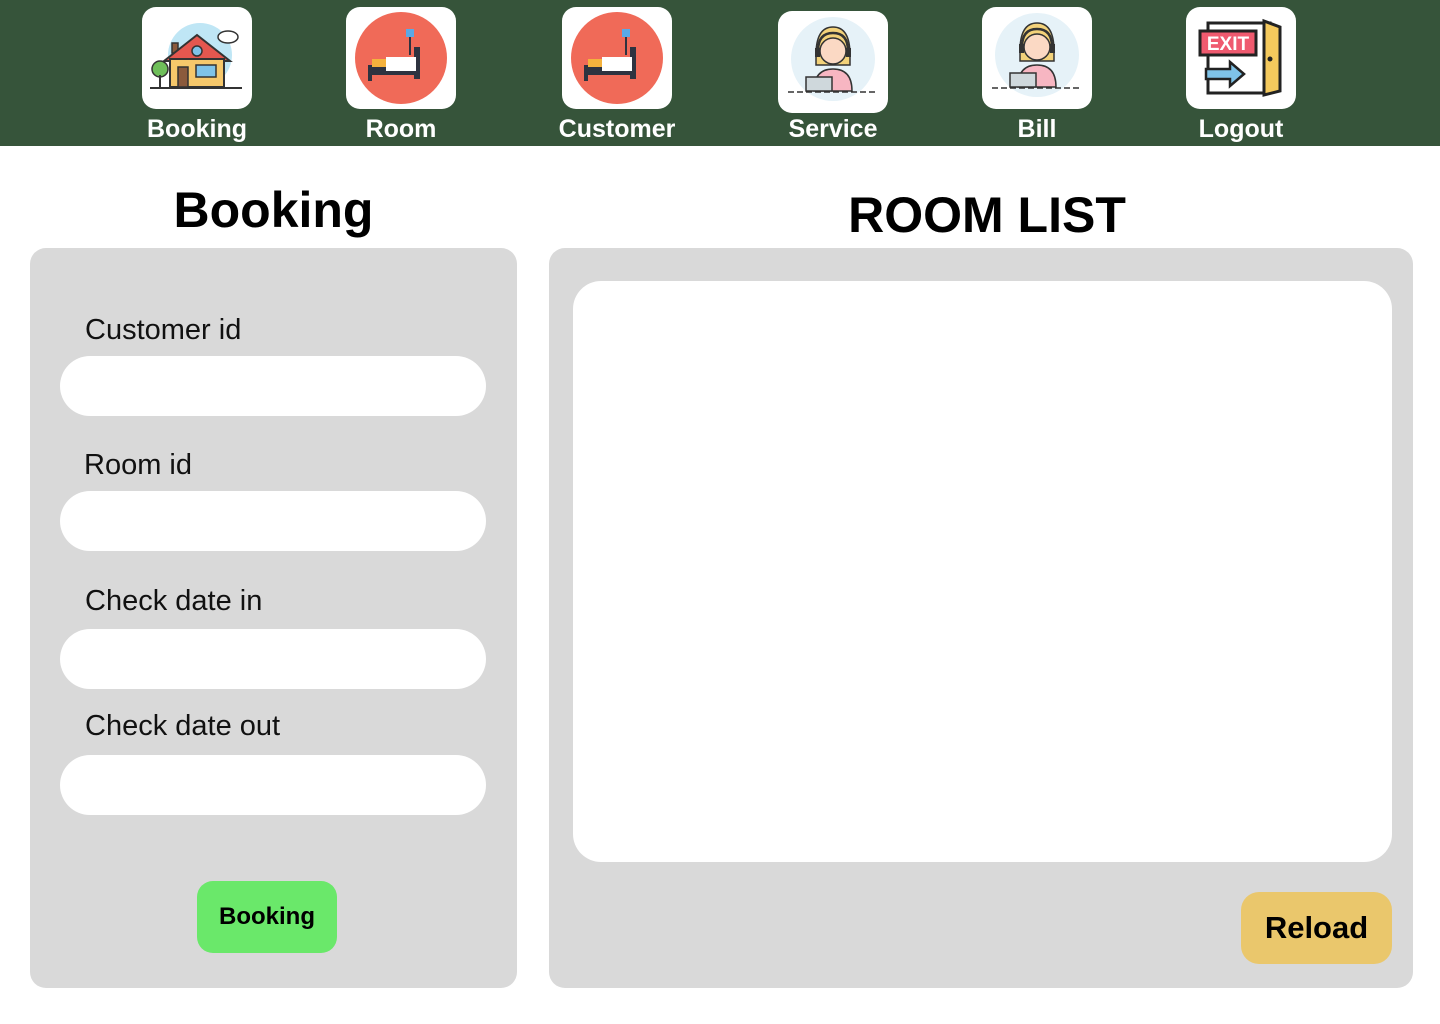  Describe the element at coordinates (1241, 58) in the screenshot. I see `exit-door-icon: EXIT` at that location.